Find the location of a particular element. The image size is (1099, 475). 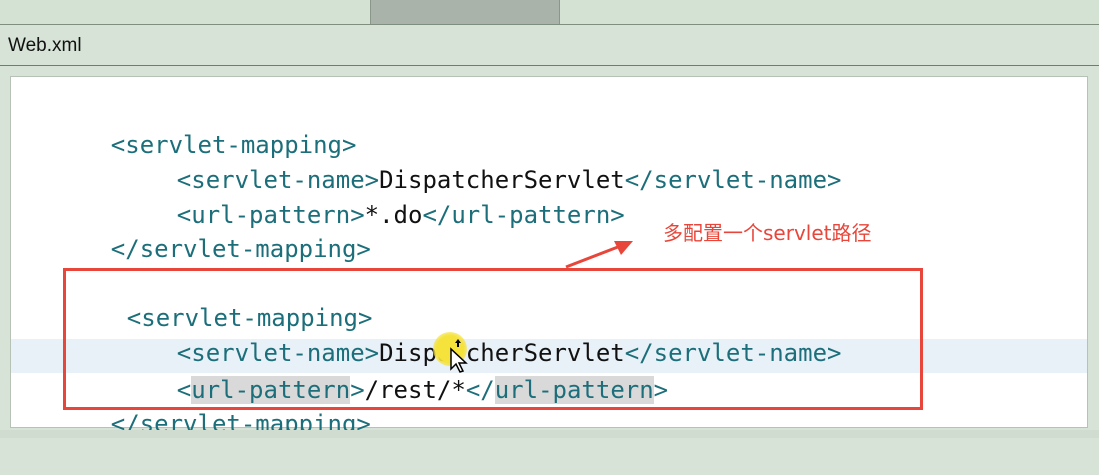

file-title: Web.xml is located at coordinates (45, 45).